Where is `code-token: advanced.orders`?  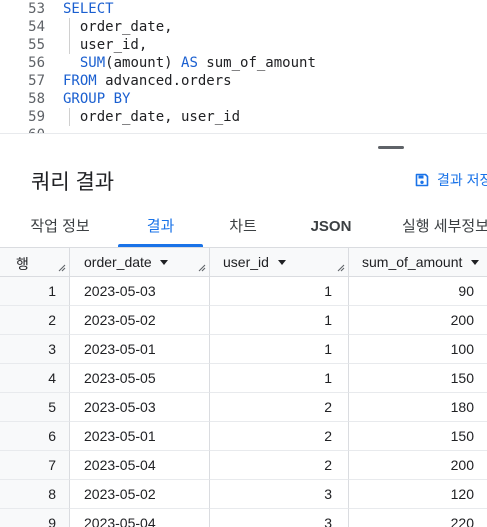 code-token: advanced.orders is located at coordinates (164, 81).